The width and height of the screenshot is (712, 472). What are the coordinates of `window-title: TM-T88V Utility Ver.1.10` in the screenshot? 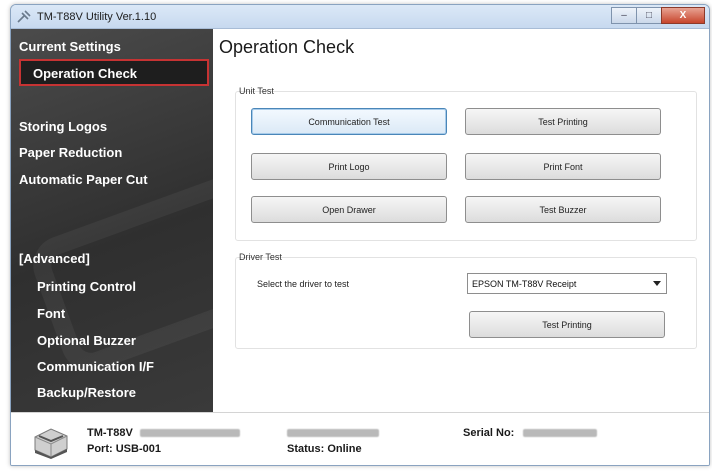 It's located at (97, 17).